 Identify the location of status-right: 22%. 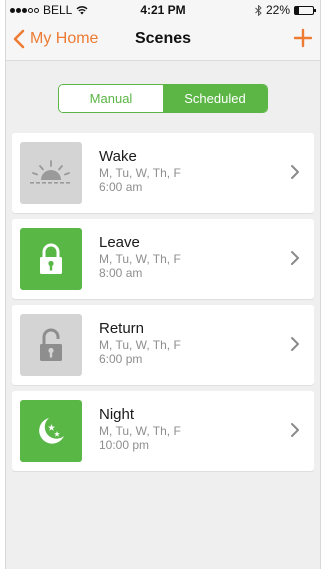
(285, 10).